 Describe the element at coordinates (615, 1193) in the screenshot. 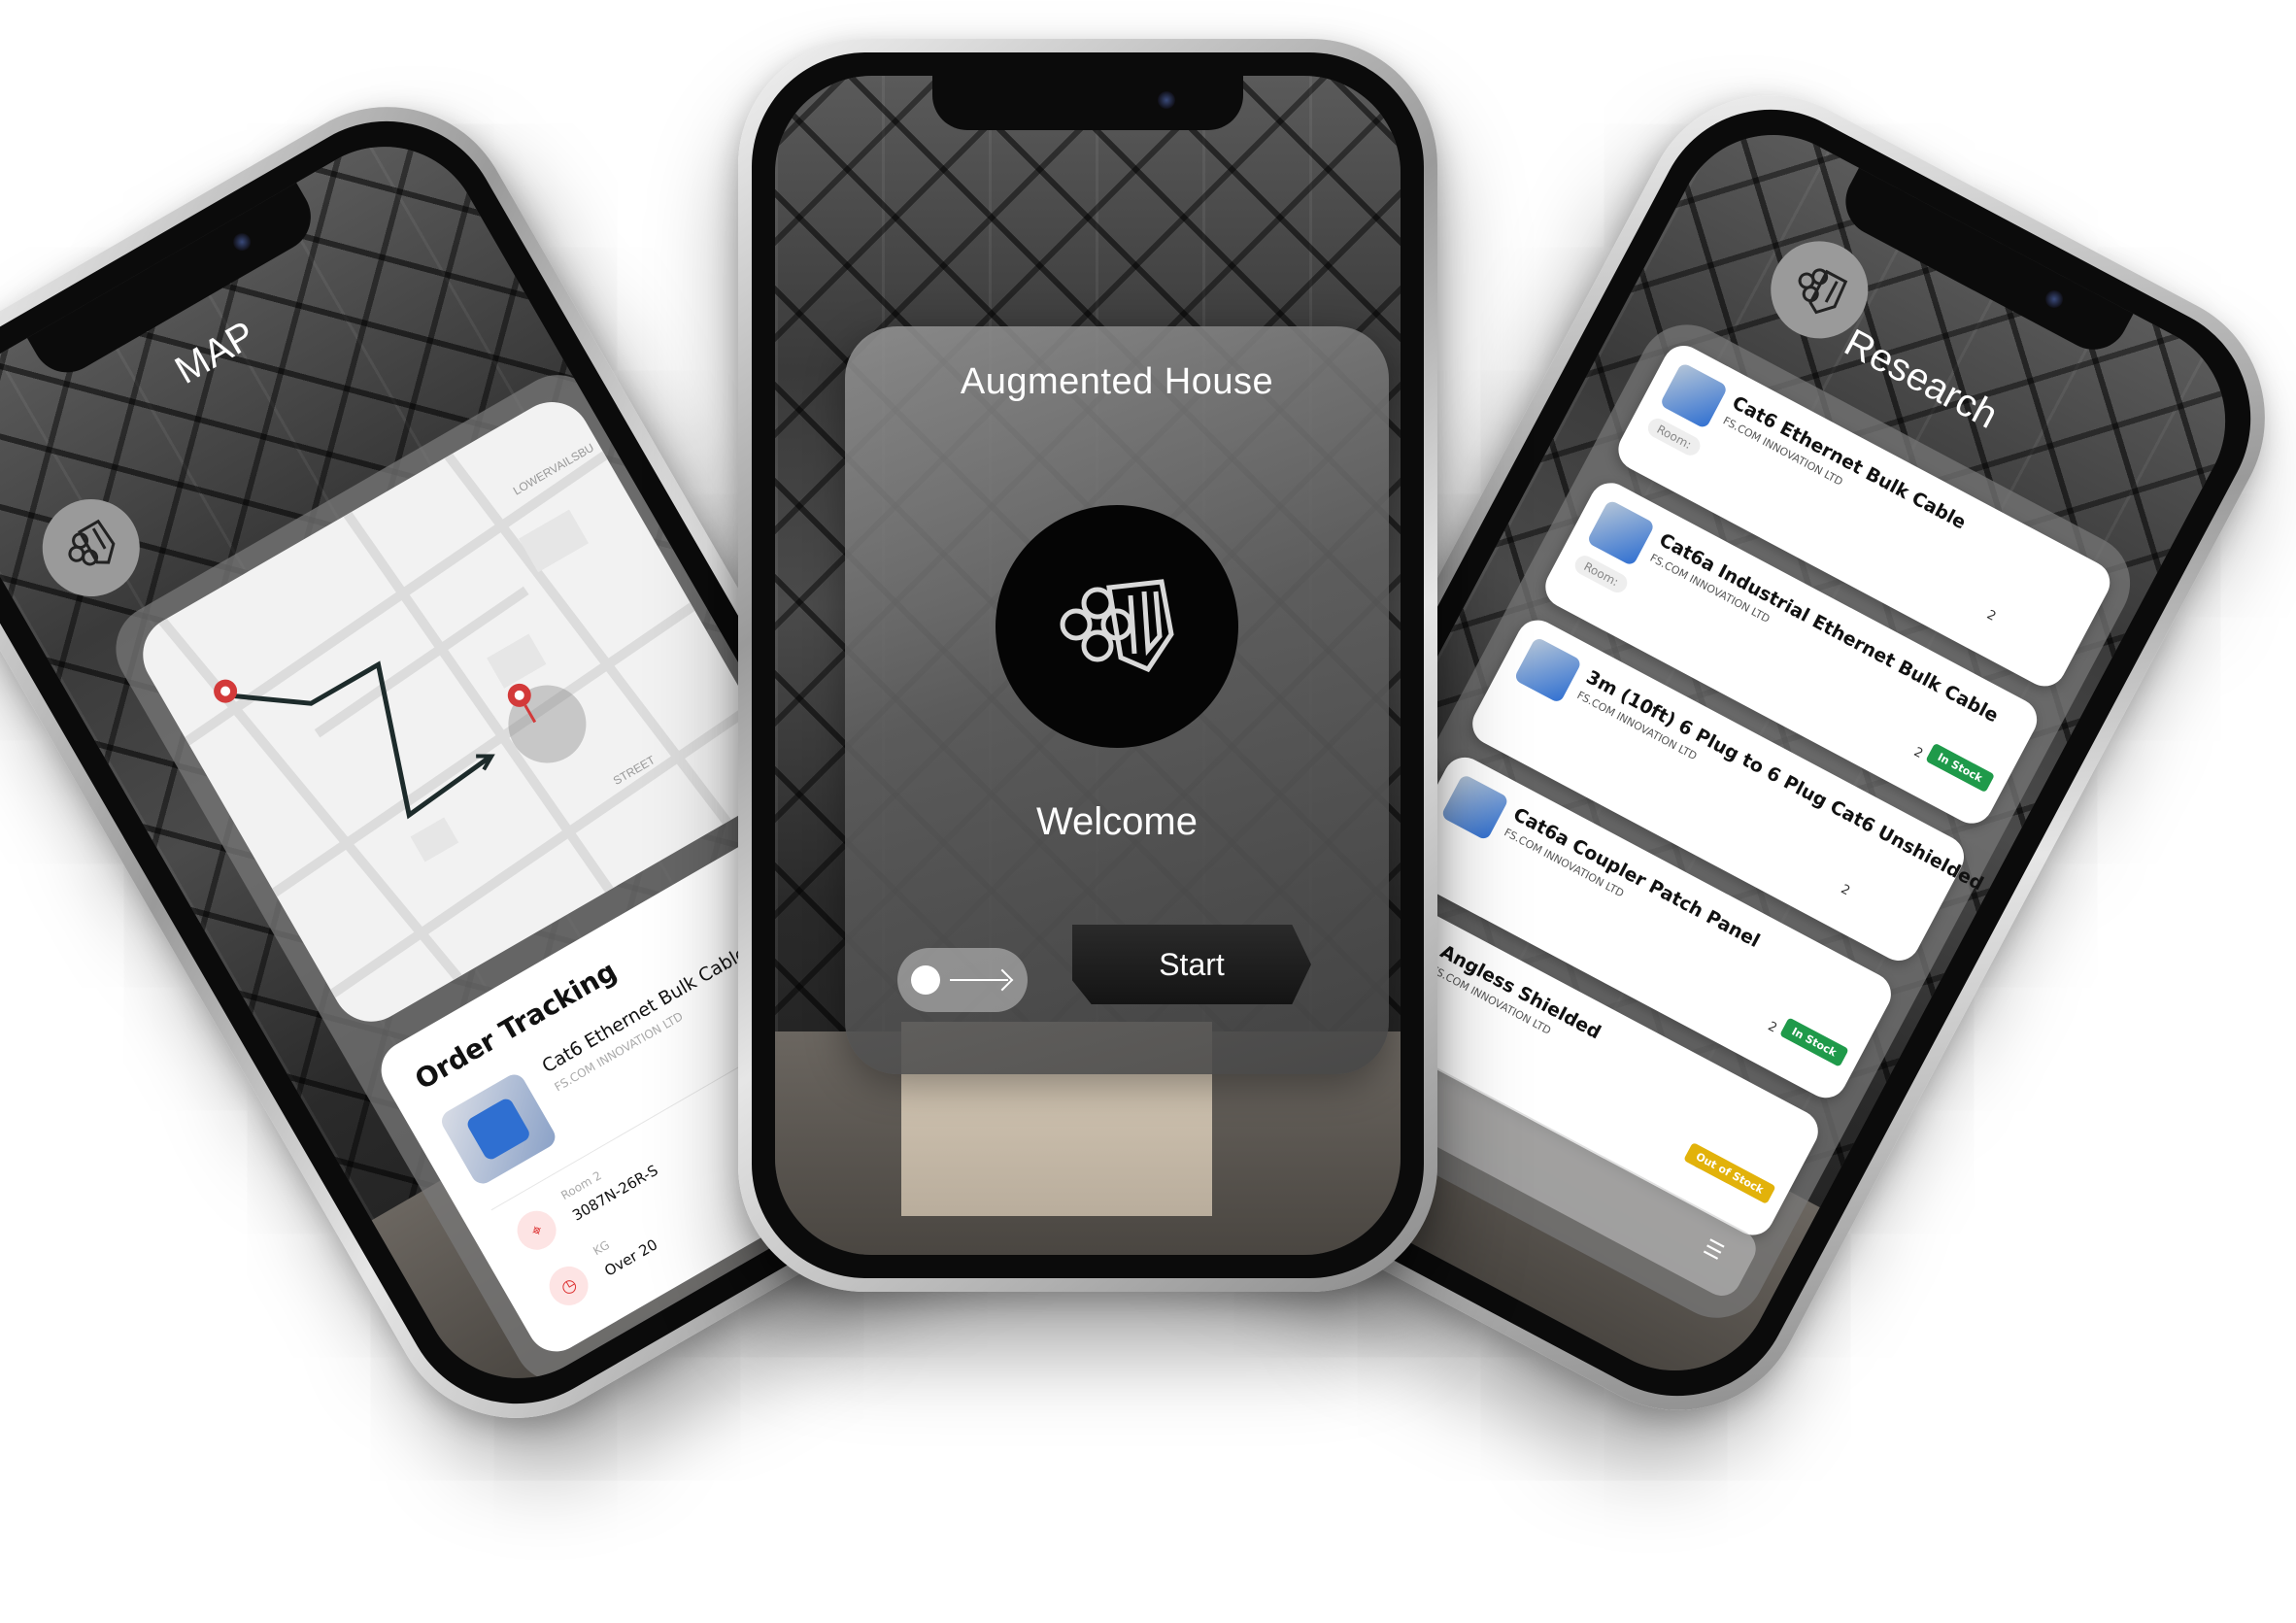

I see `room-value: 3087N-26R-S` at that location.